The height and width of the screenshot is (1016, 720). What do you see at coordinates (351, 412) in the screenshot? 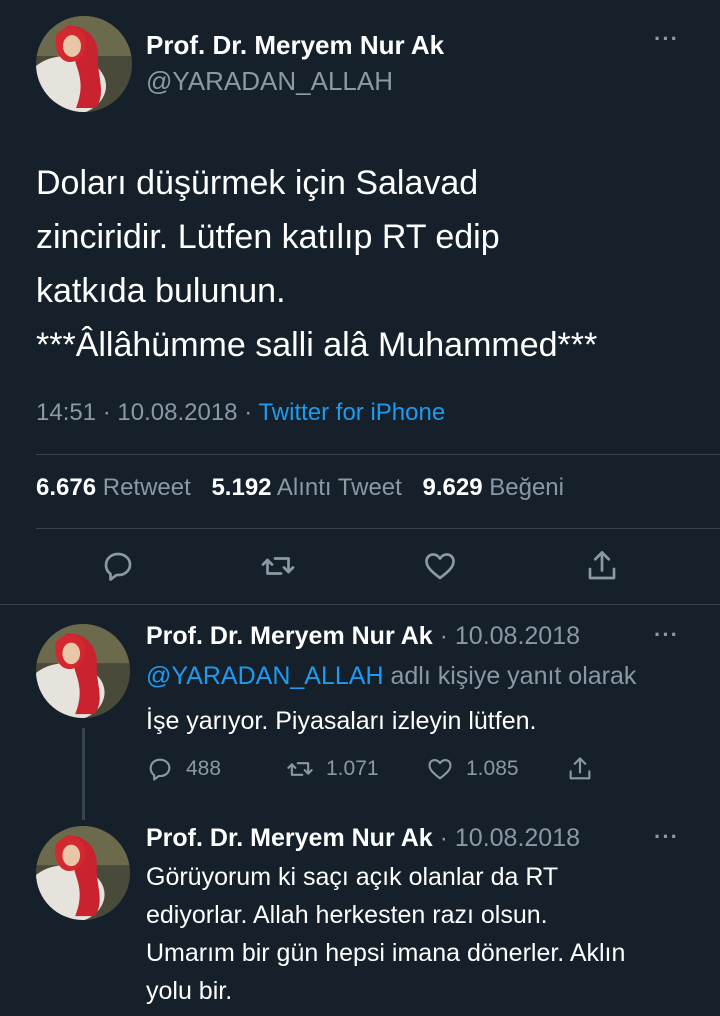
I see `tweet-source-link: Twitter for iPhone` at bounding box center [351, 412].